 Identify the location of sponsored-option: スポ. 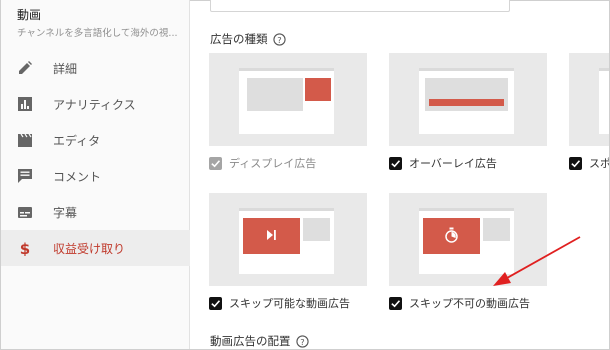
(589, 163).